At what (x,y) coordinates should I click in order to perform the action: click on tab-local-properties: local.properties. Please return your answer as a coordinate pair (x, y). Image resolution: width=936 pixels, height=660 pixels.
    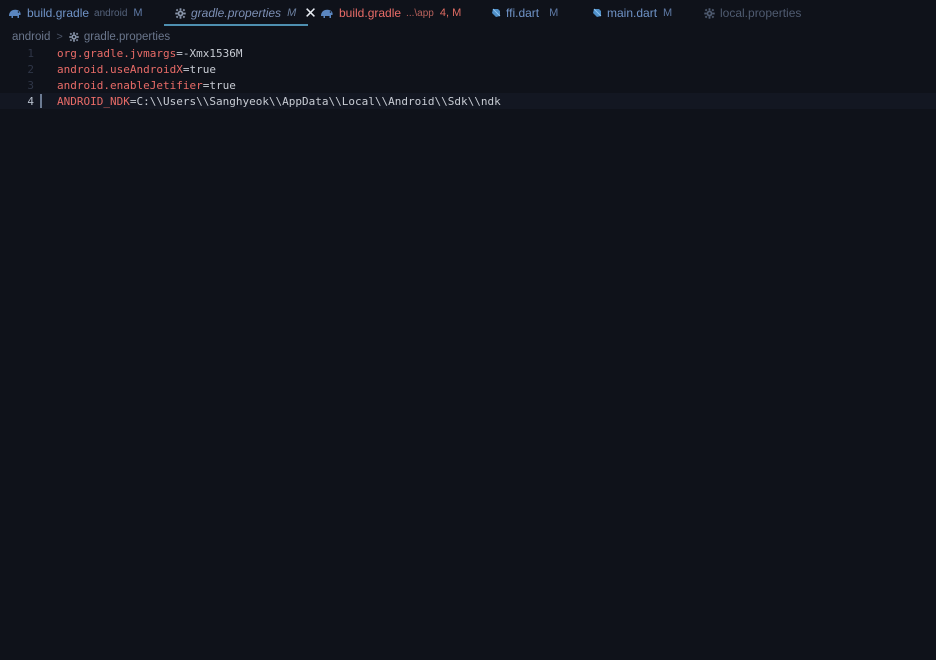
    Looking at the image, I should click on (752, 13).